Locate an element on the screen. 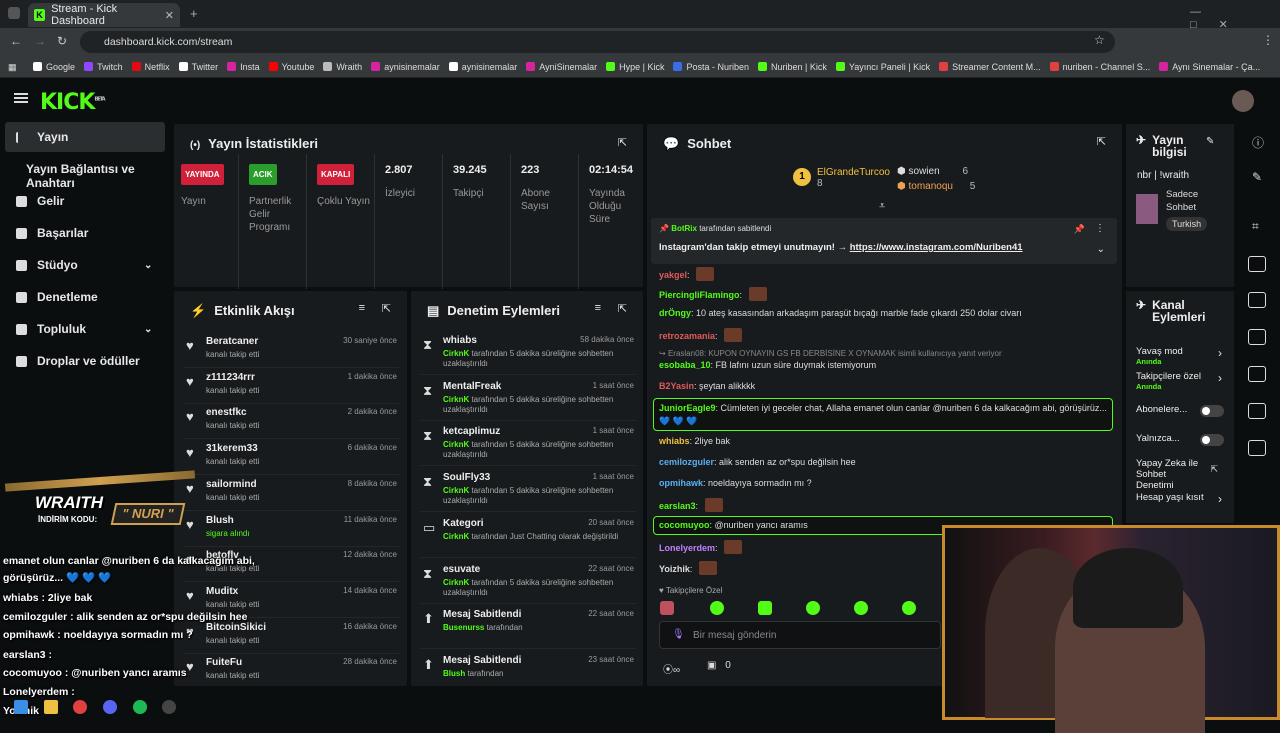  moderation-target: Kategori is located at coordinates (463, 523).